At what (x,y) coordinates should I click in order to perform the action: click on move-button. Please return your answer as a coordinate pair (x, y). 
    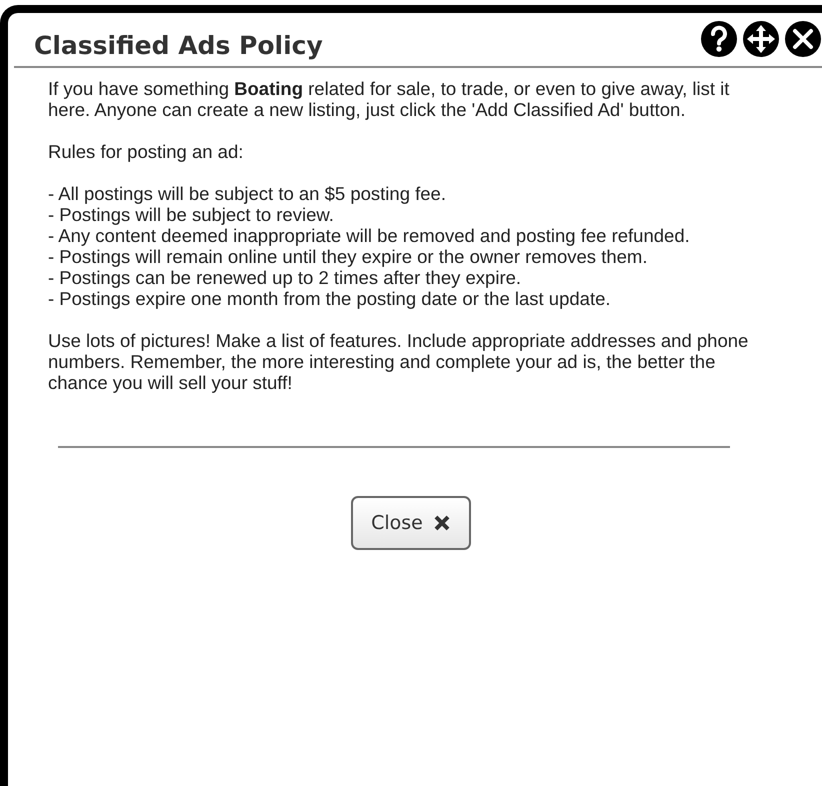
    Looking at the image, I should click on (761, 39).